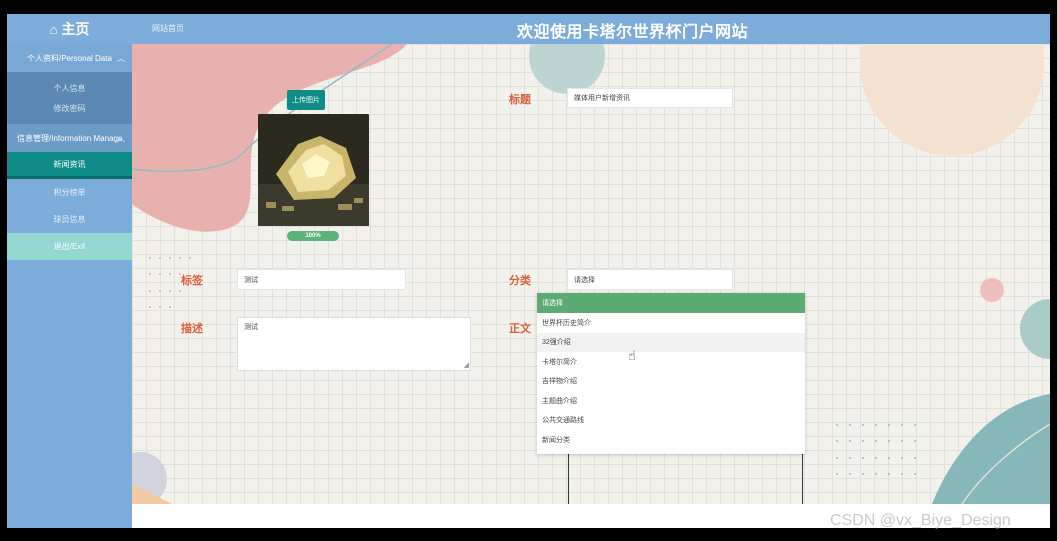 This screenshot has width=1057, height=541. Describe the element at coordinates (633, 32) in the screenshot. I see `site-title: 欢迎使用卡塔尔世界杯门户网站` at that location.